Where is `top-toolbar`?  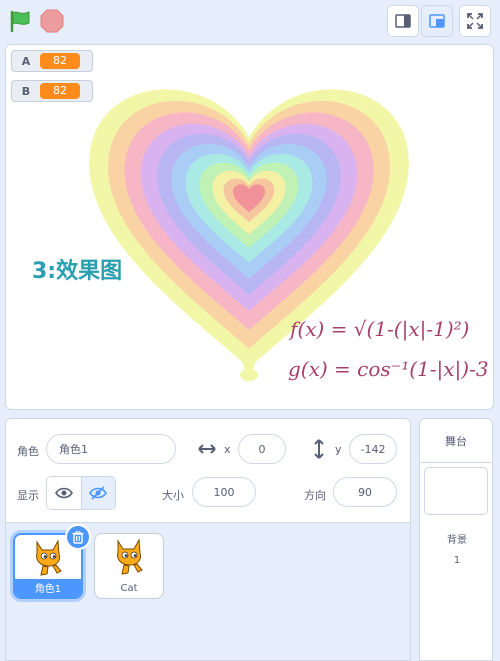 top-toolbar is located at coordinates (250, 22).